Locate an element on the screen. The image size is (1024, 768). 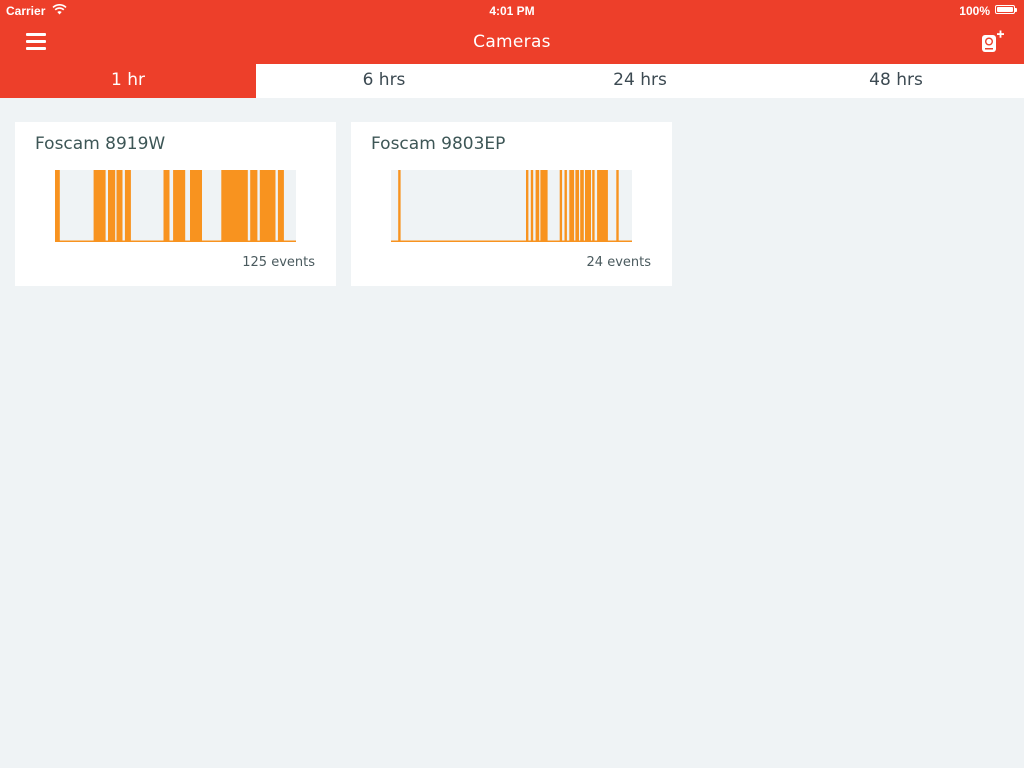
camera-name: Foscam 8919W is located at coordinates (100, 144).